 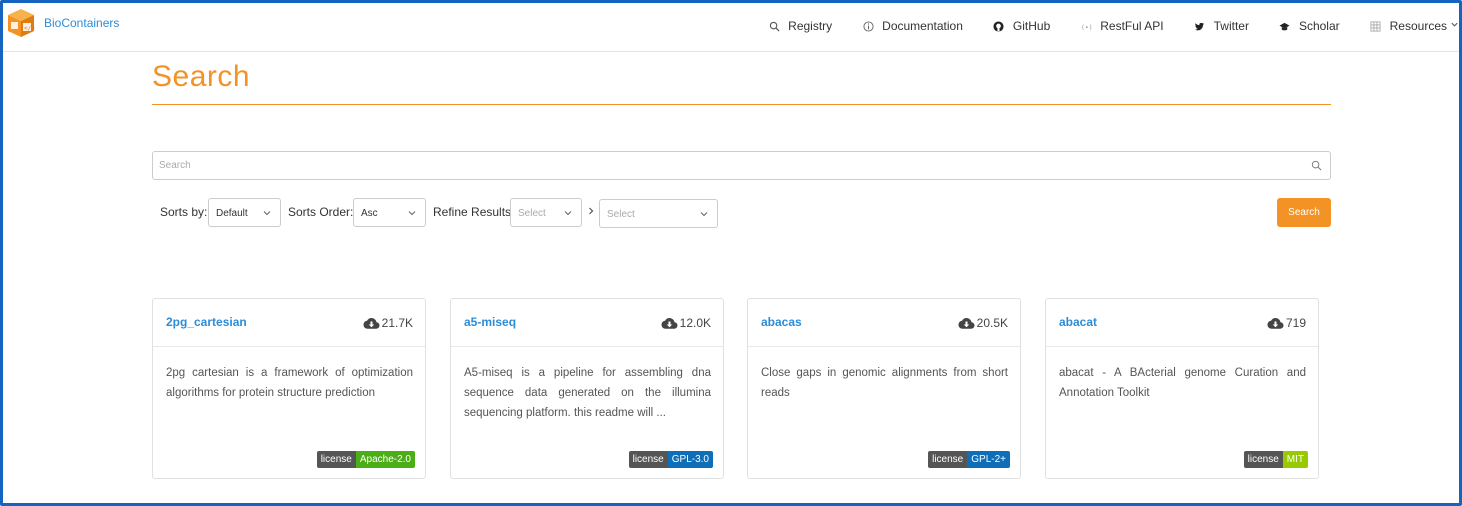 What do you see at coordinates (1418, 26) in the screenshot?
I see `nav-resources-label: Resources` at bounding box center [1418, 26].